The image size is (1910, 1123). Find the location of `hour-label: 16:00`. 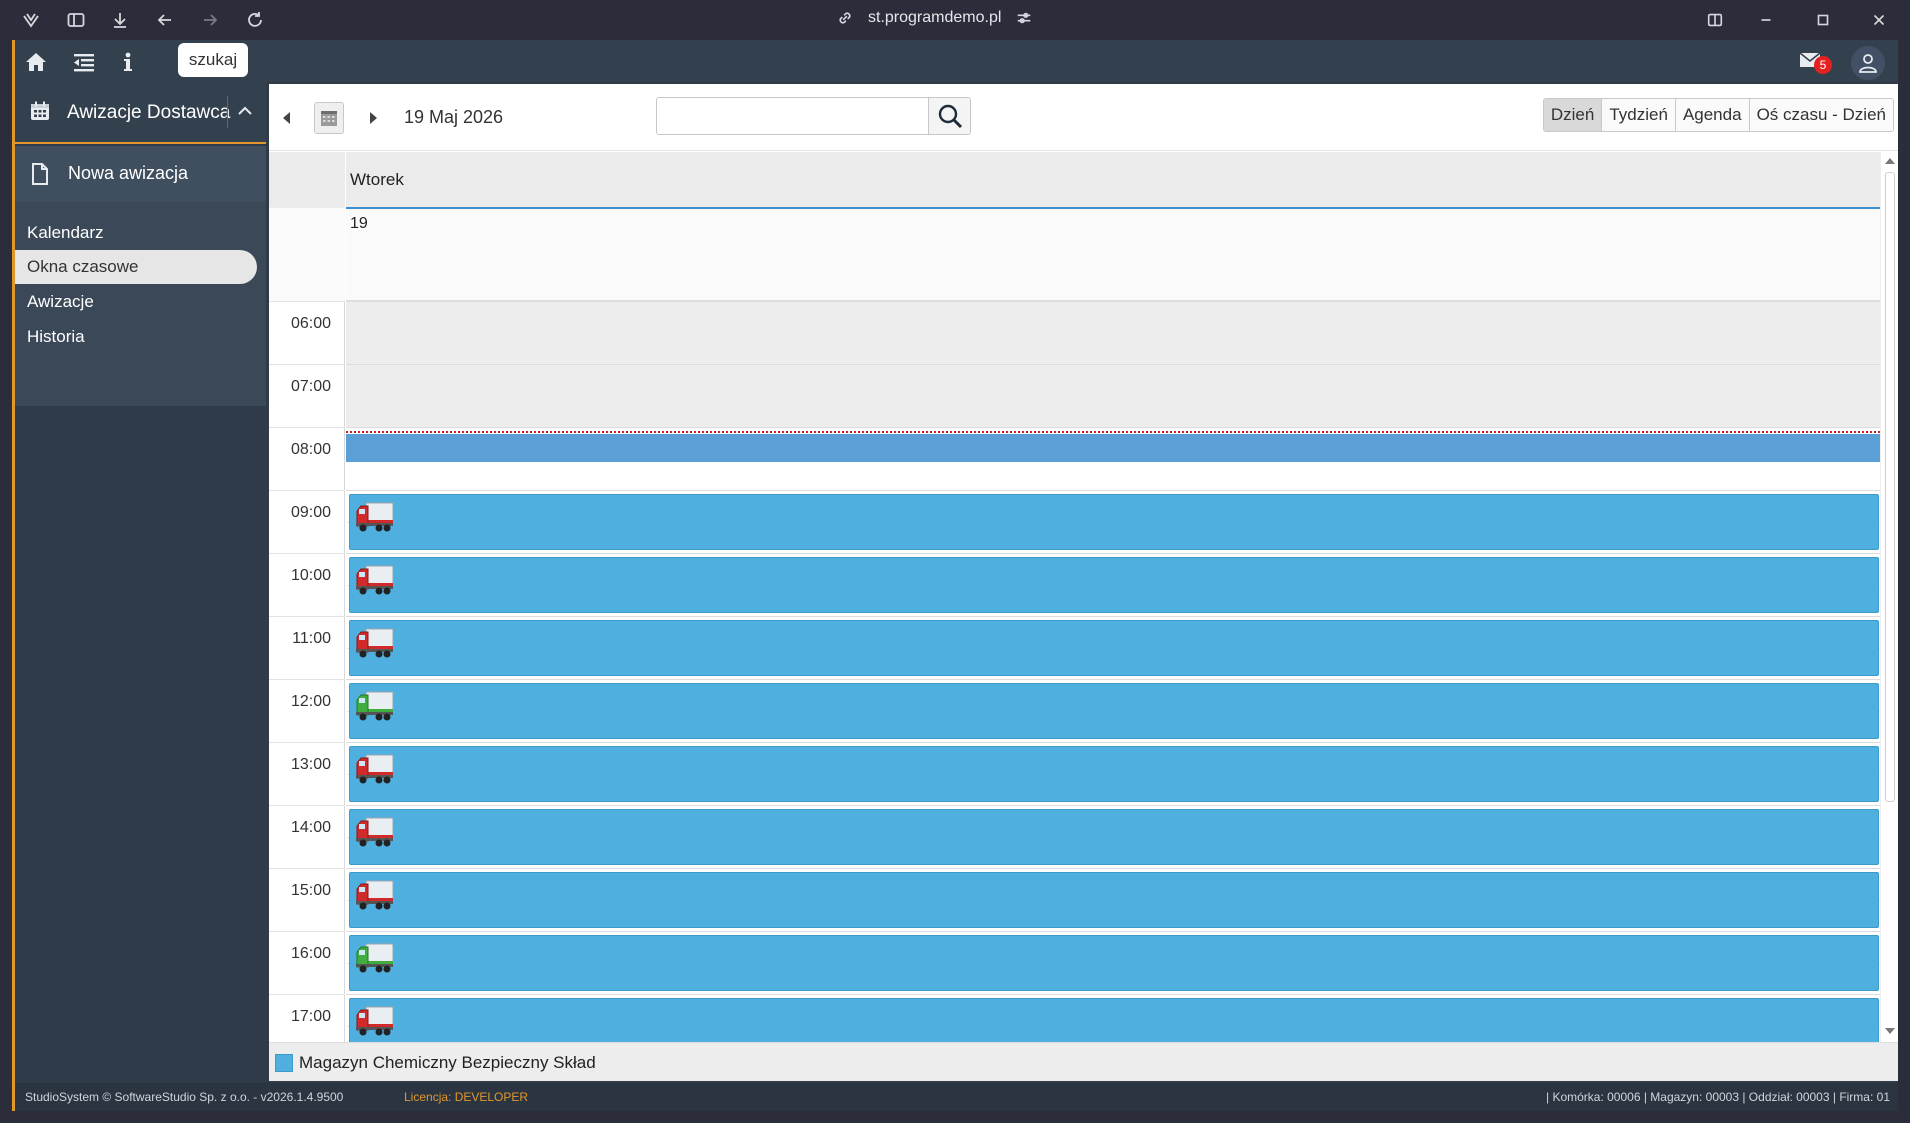

hour-label: 16:00 is located at coordinates (310, 953).